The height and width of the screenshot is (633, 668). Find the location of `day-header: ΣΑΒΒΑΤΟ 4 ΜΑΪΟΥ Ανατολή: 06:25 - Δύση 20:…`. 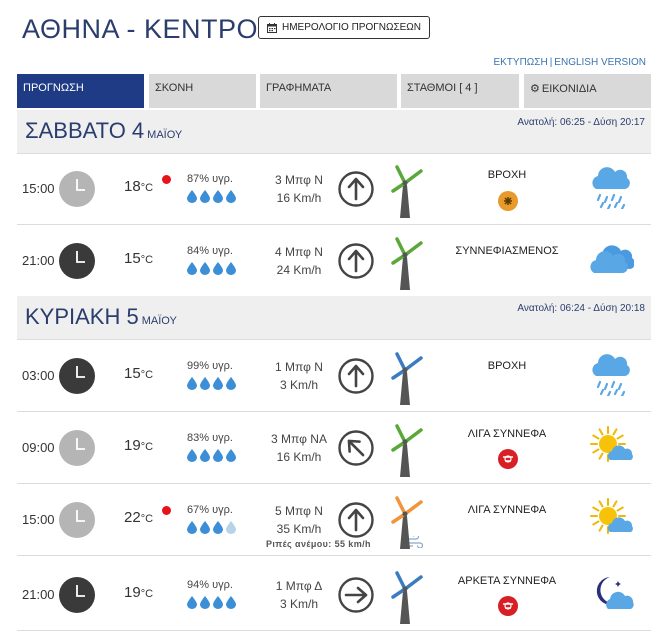

day-header: ΣΑΒΒΑΤΟ 4 ΜΑΪΟΥ Ανατολή: 06:25 - Δύση 20:… is located at coordinates (334, 132).